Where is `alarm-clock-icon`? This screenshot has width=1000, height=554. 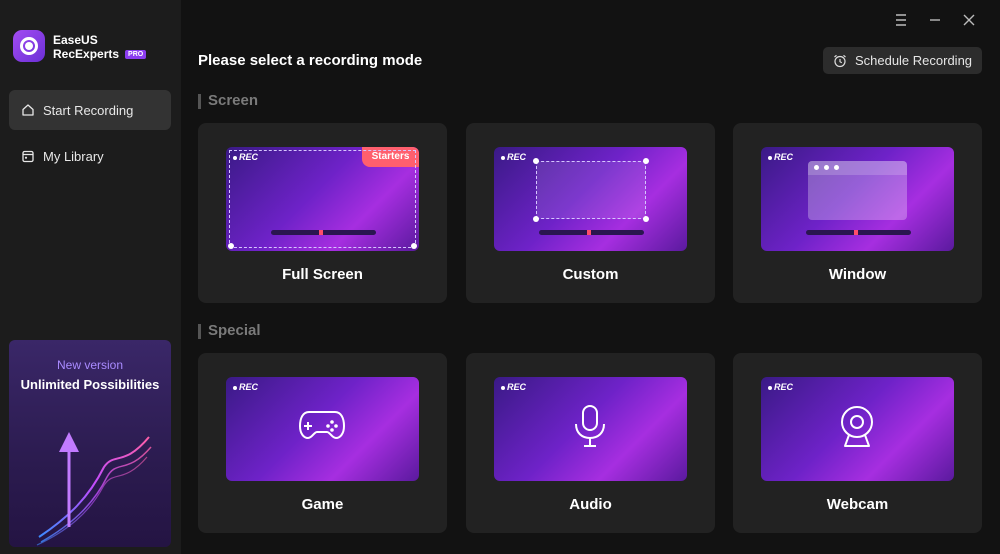
alarm-clock-icon is located at coordinates (840, 60).